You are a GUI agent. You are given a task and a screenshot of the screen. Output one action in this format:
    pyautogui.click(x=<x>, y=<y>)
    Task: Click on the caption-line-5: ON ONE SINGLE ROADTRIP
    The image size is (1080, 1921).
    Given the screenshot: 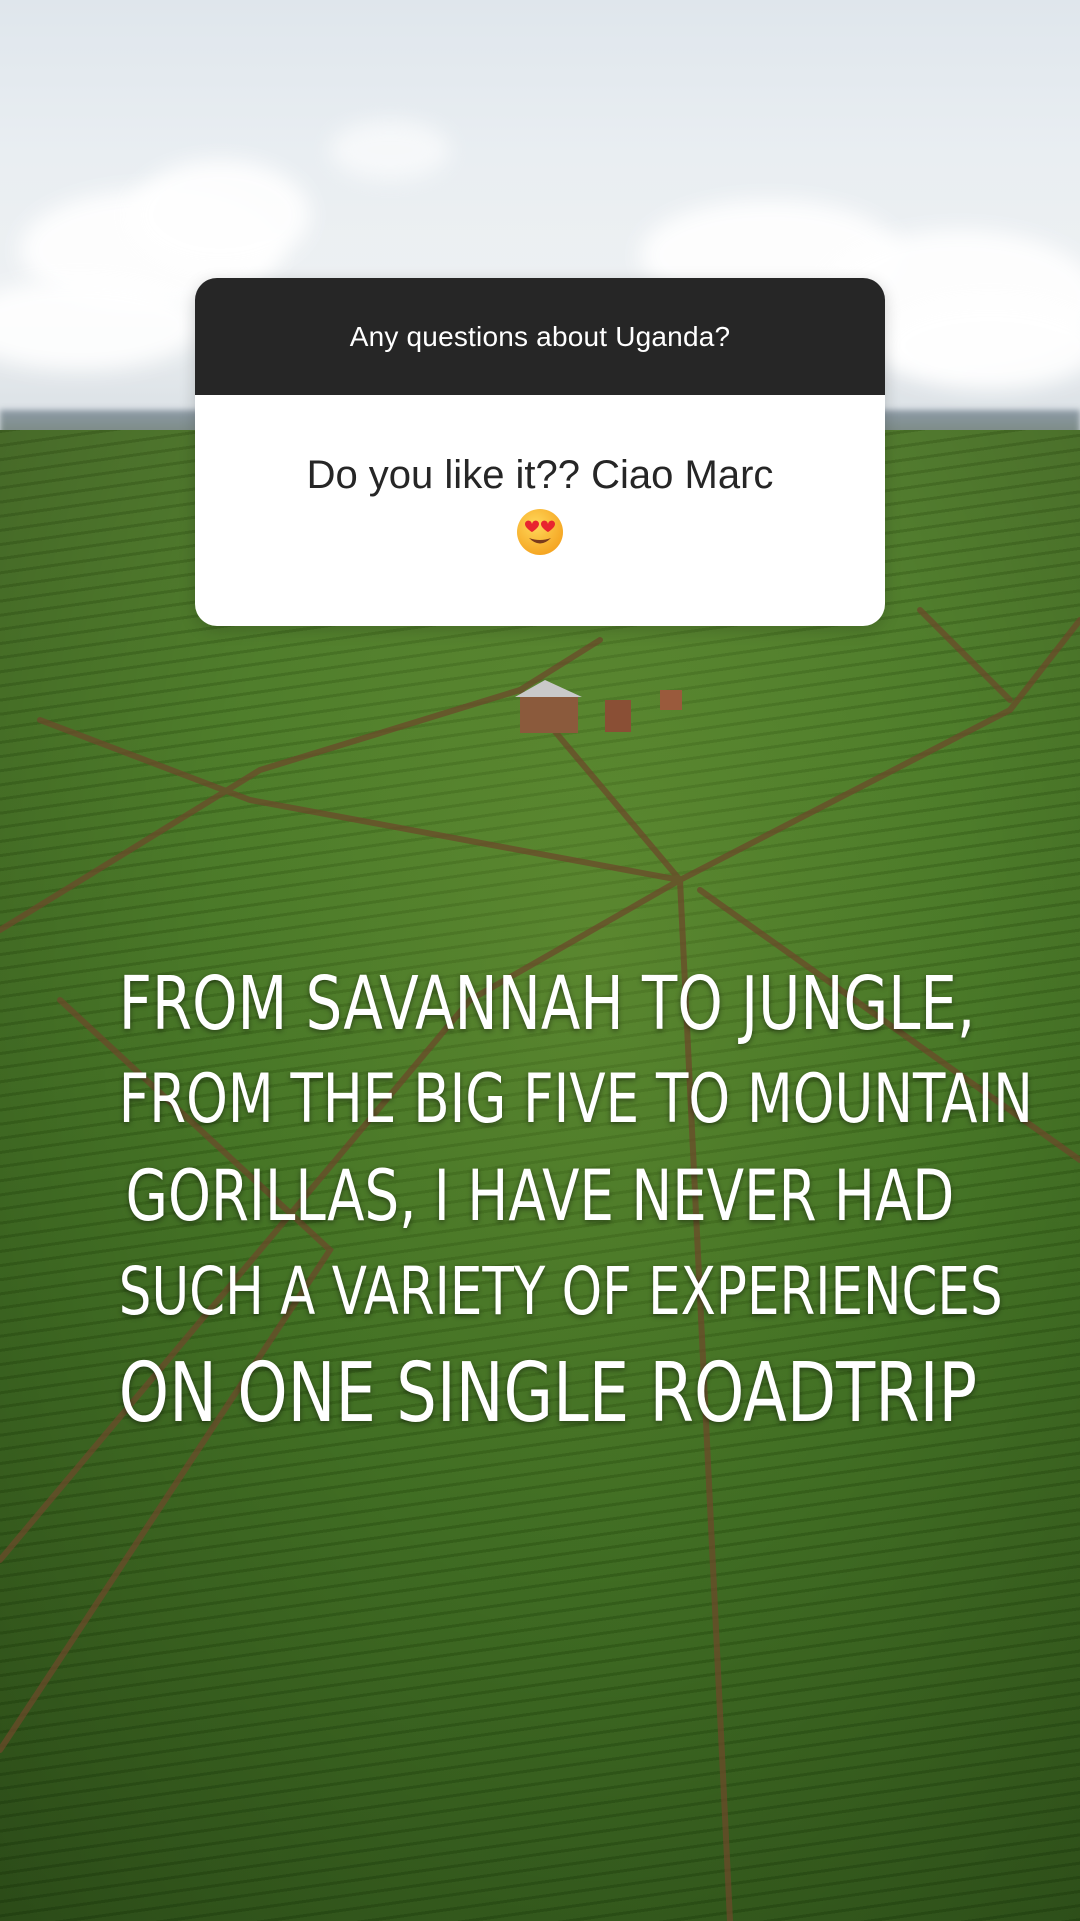 What is the action you would take?
    pyautogui.click(x=548, y=1393)
    